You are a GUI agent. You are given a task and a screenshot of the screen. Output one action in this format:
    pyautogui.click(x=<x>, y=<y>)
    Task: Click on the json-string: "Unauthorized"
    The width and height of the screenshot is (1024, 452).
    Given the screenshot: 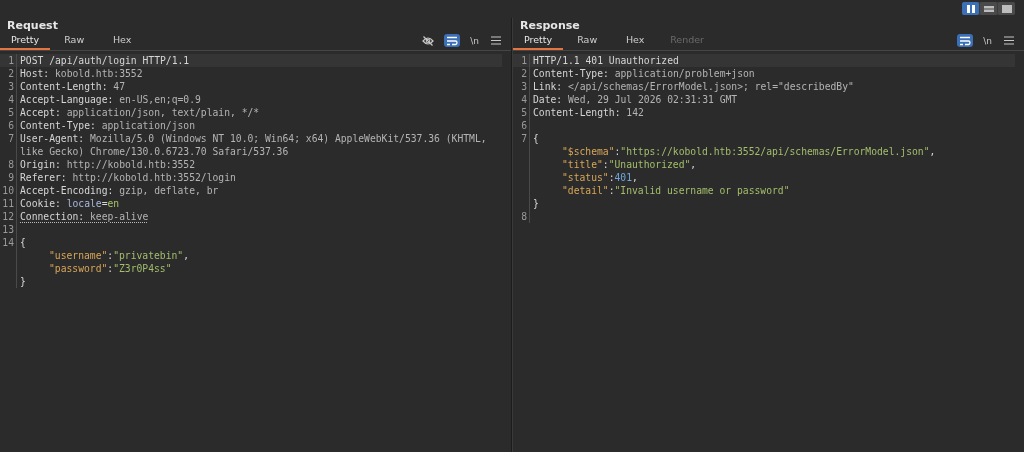 What is the action you would take?
    pyautogui.click(x=649, y=164)
    